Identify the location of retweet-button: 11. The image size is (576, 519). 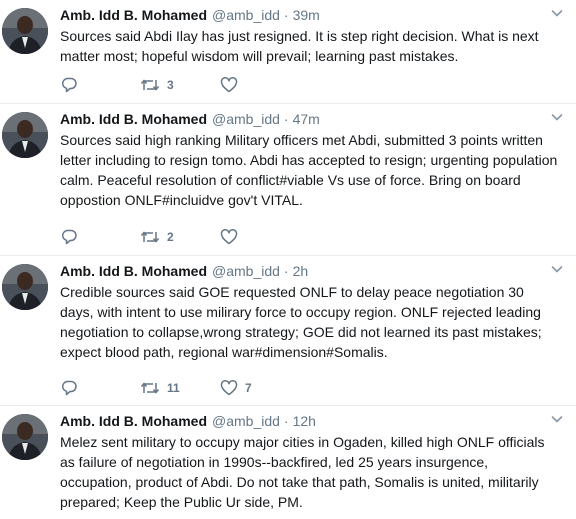
(180, 388).